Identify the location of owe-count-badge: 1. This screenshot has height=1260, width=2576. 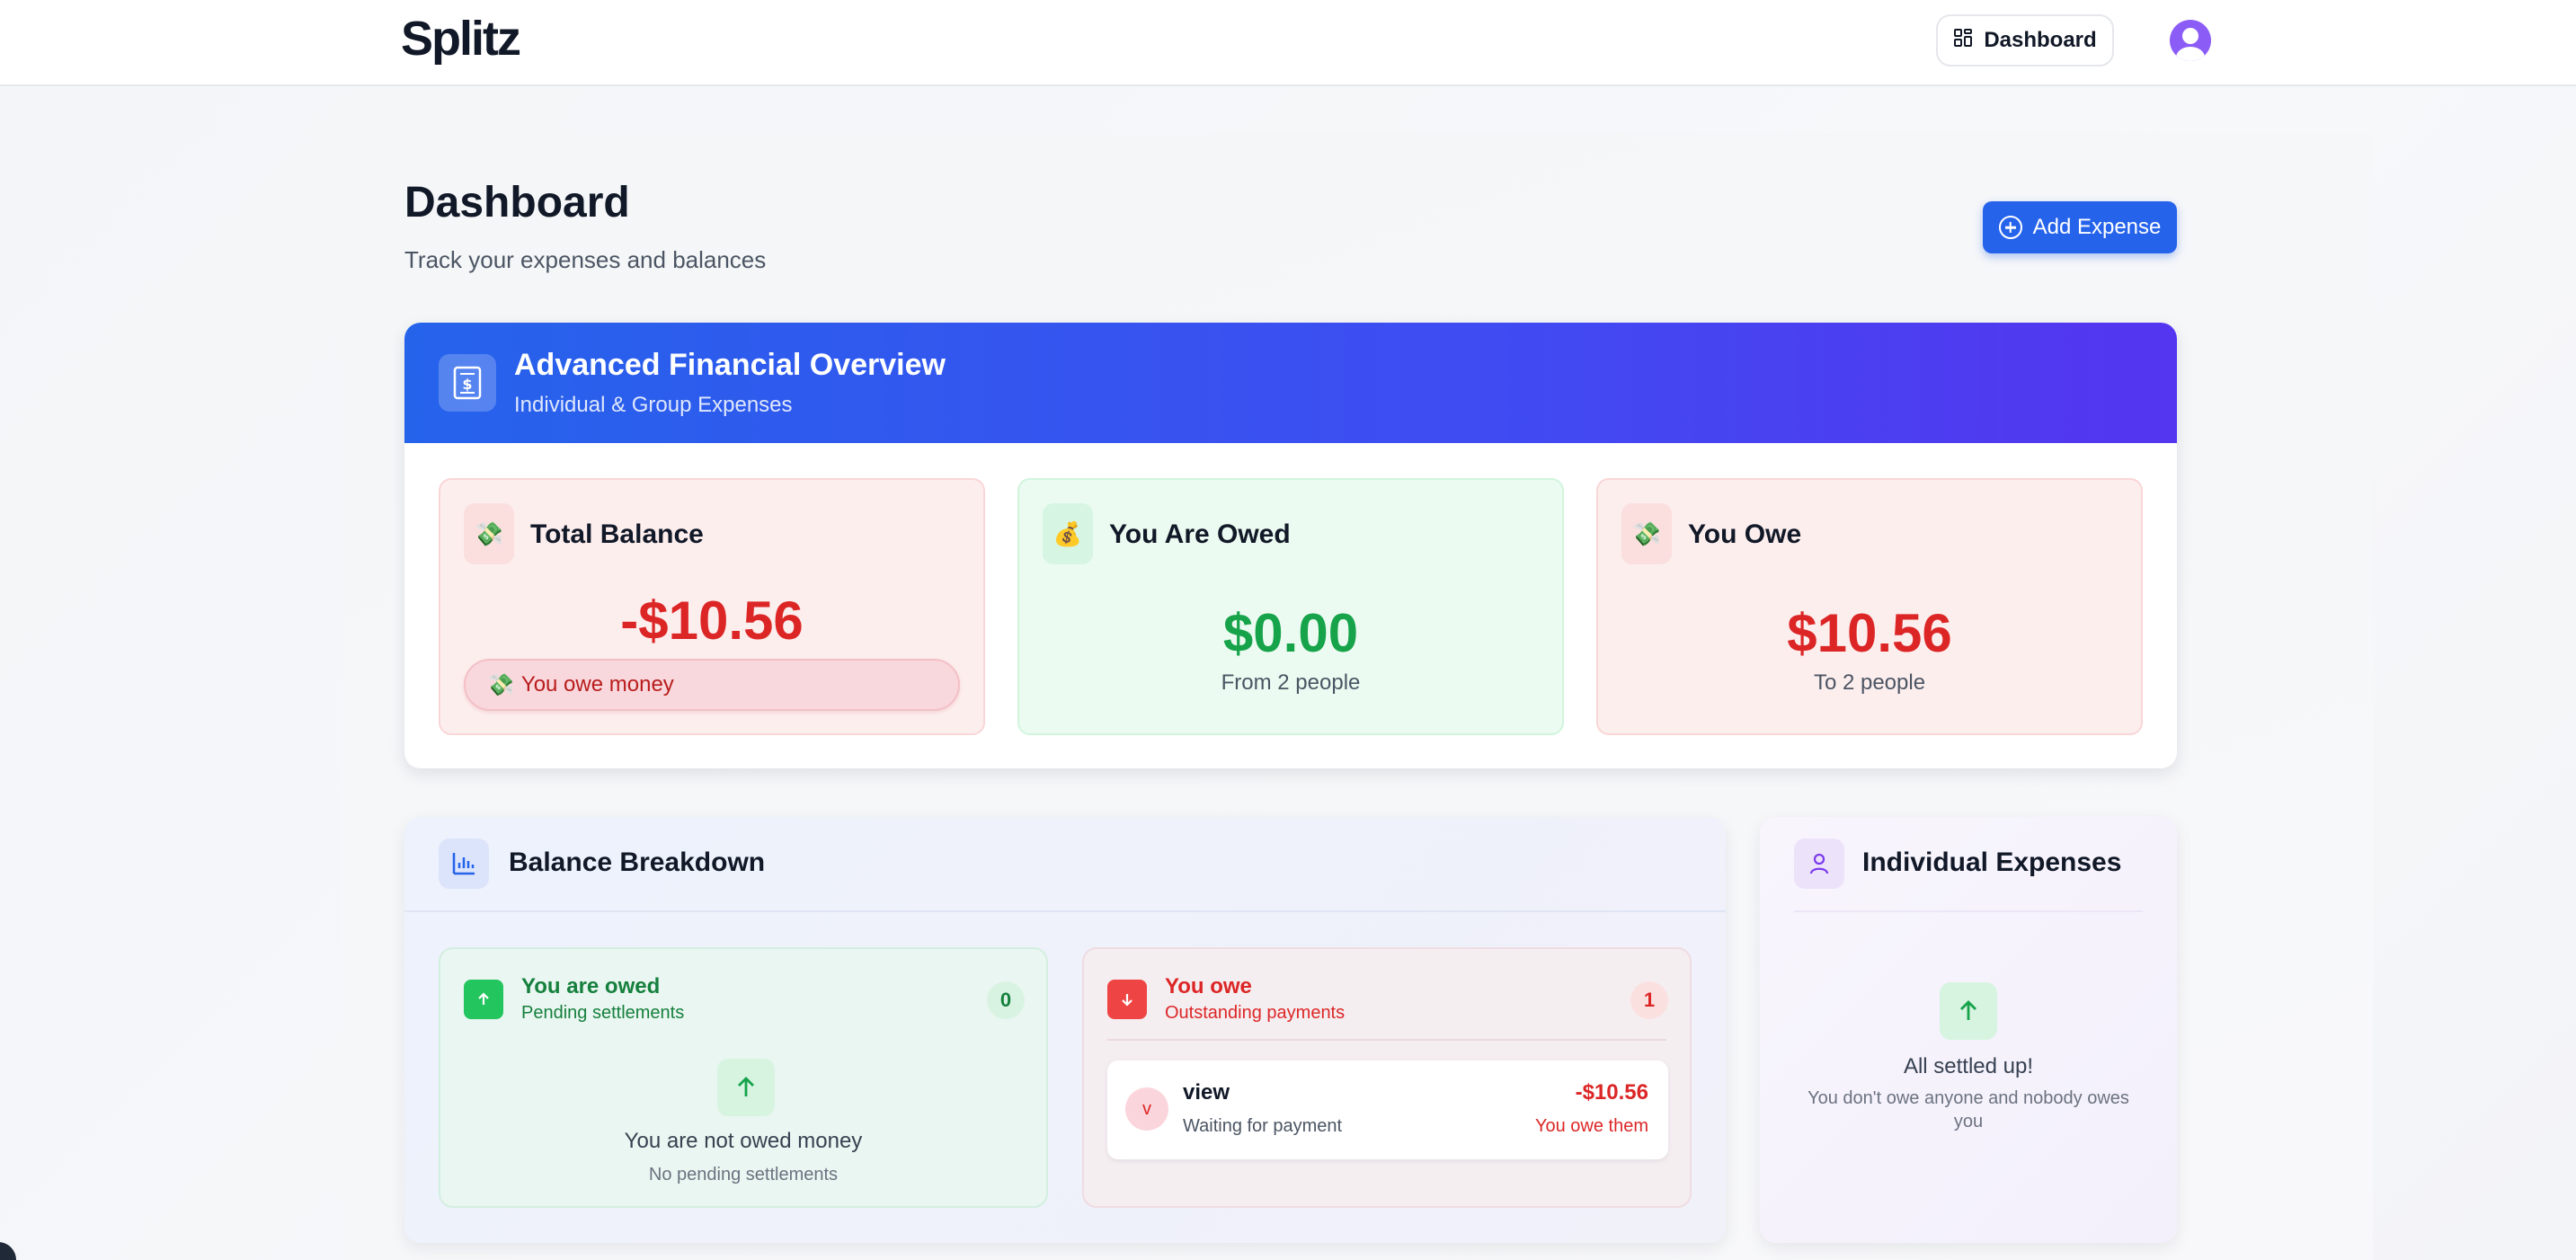
(1649, 1000).